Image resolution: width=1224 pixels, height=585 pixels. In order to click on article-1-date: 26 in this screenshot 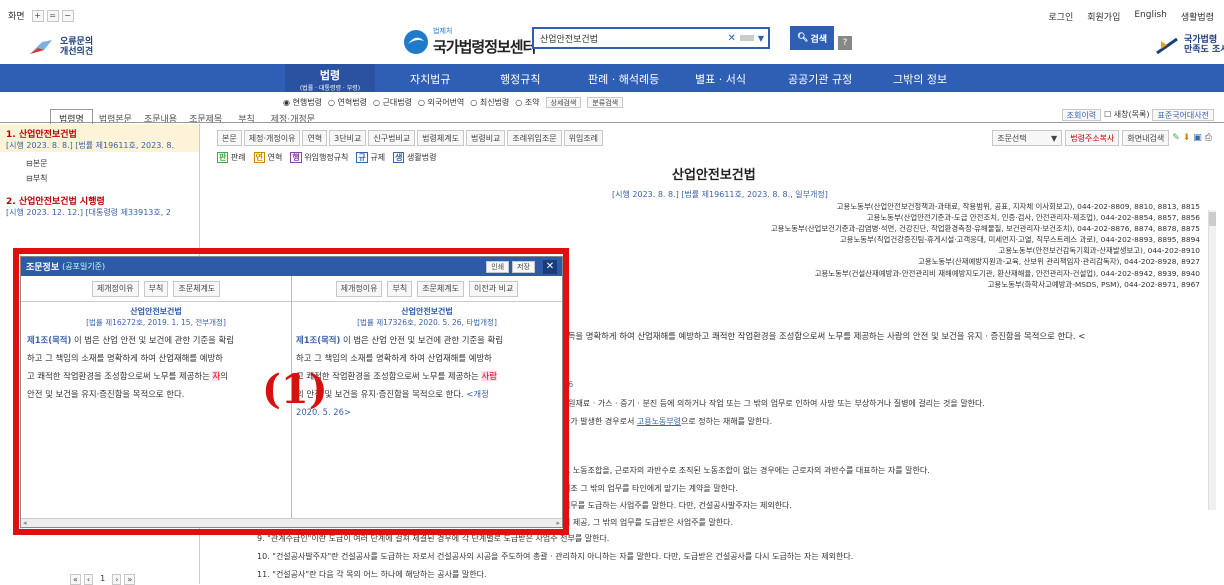, I will do `click(568, 384)`.